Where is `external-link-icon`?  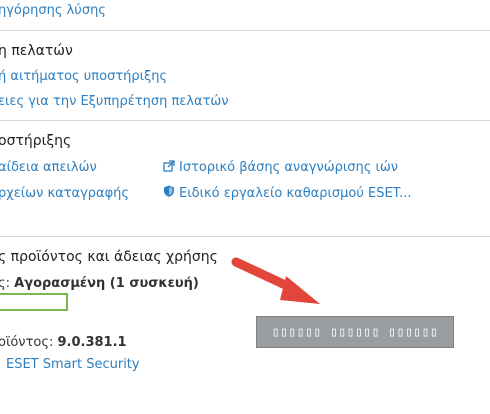 external-link-icon is located at coordinates (169, 166).